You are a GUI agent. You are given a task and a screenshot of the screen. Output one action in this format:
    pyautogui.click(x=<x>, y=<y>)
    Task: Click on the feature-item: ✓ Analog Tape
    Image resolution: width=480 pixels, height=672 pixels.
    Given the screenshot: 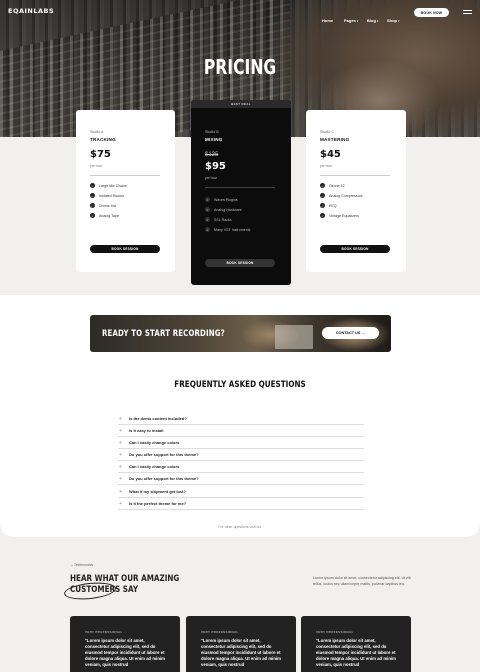 What is the action you would take?
    pyautogui.click(x=104, y=215)
    